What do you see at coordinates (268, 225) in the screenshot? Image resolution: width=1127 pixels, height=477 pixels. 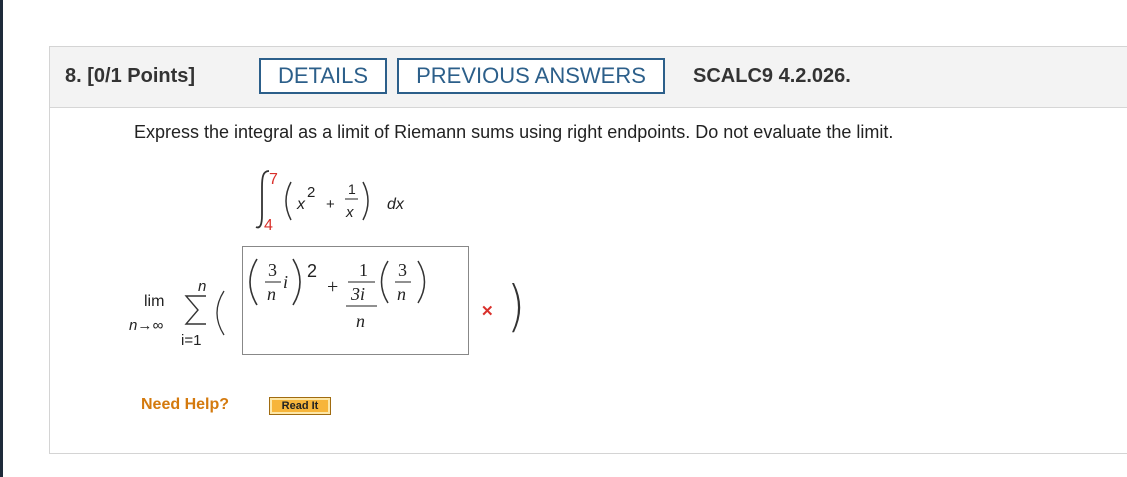 I see `integral-lower-limit: 4` at bounding box center [268, 225].